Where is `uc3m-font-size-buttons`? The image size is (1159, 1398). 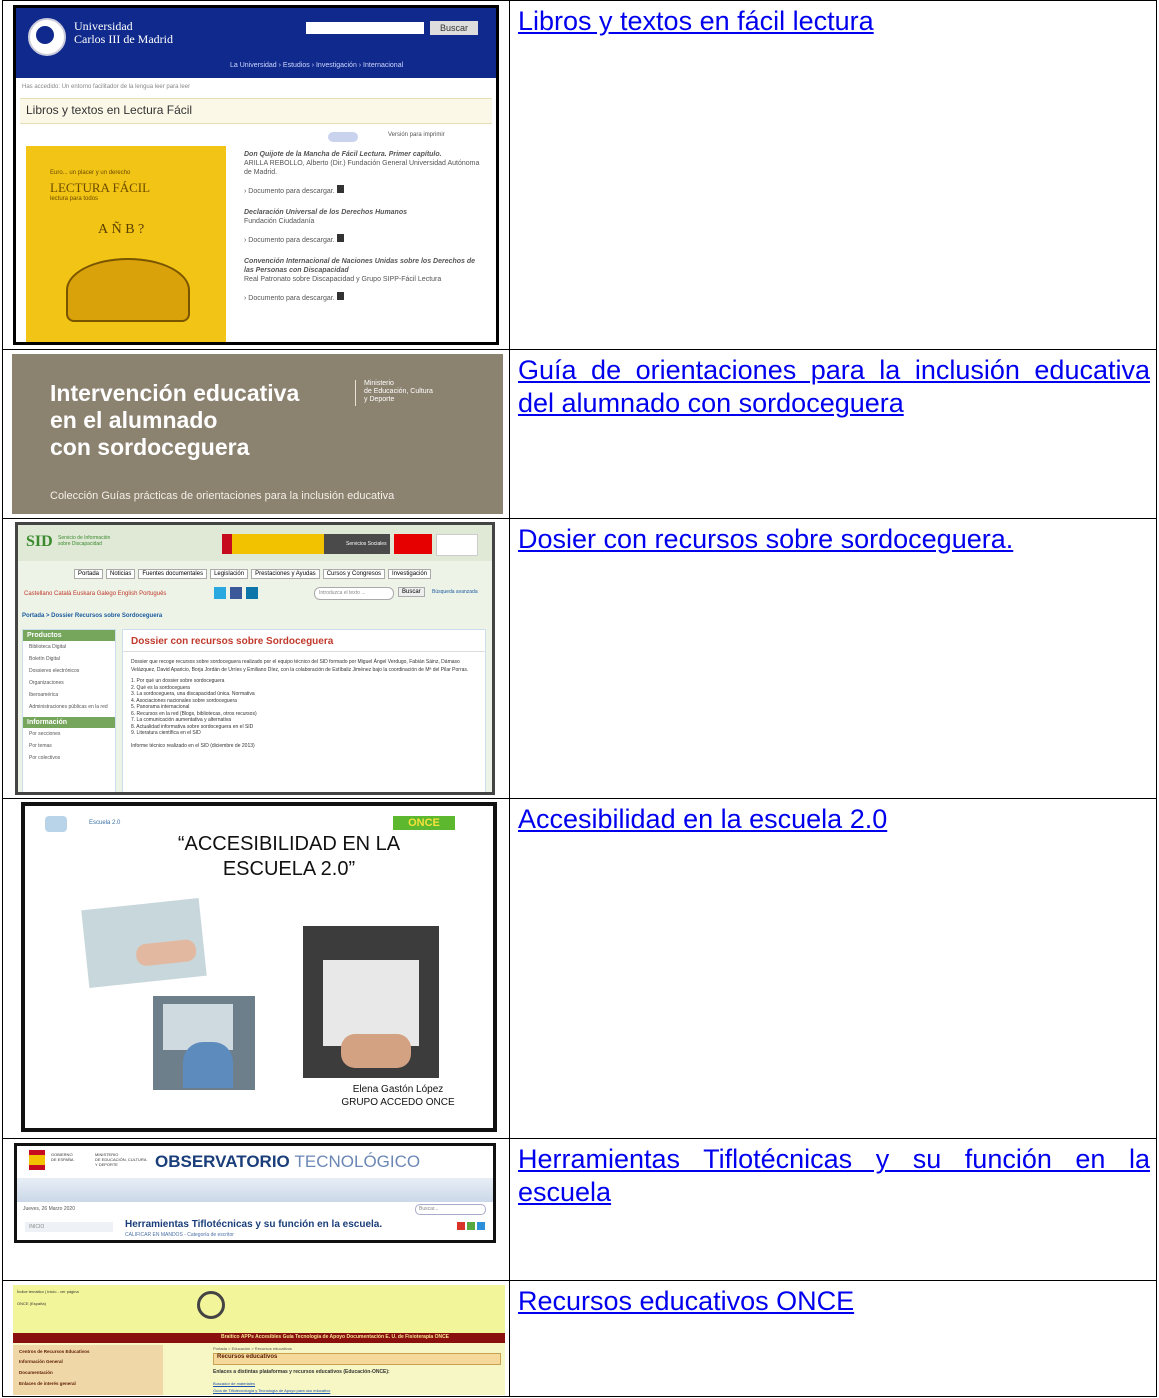 uc3m-font-size-buttons is located at coordinates (343, 137).